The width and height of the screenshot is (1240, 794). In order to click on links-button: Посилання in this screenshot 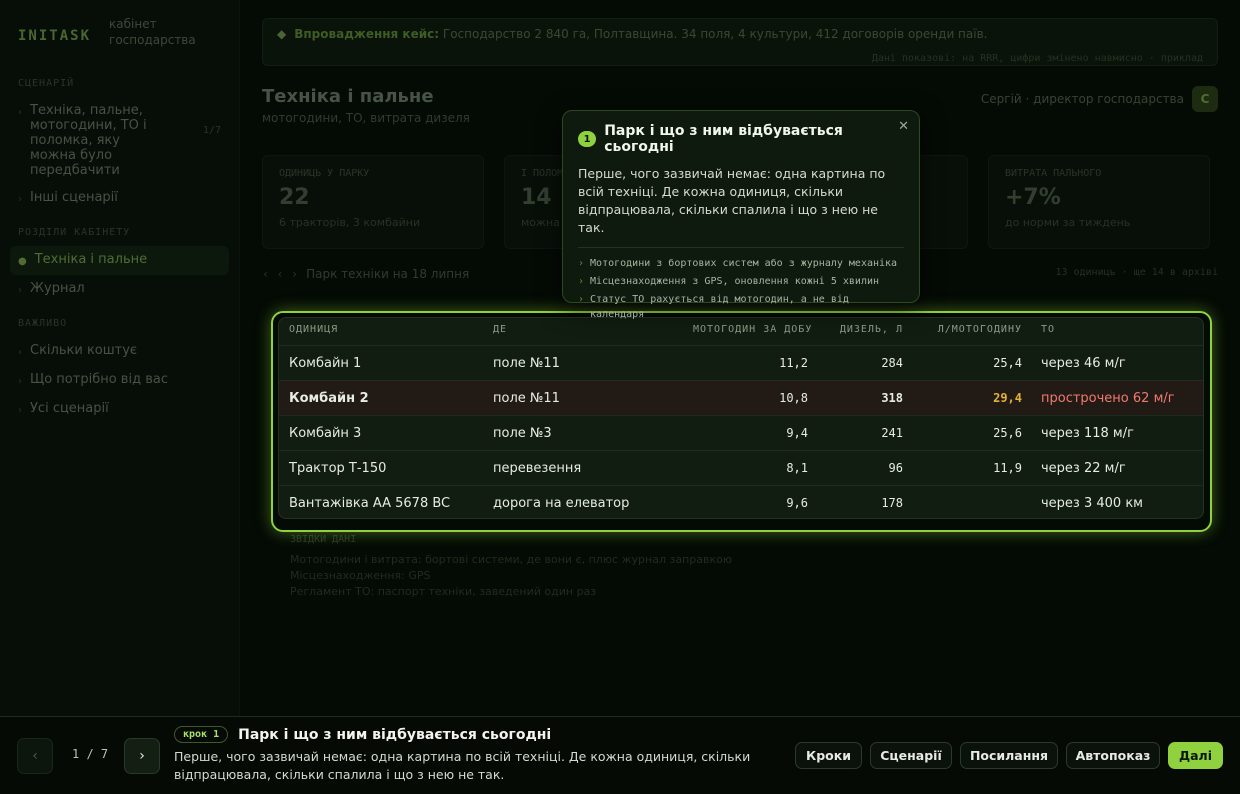, I will do `click(1009, 755)`.